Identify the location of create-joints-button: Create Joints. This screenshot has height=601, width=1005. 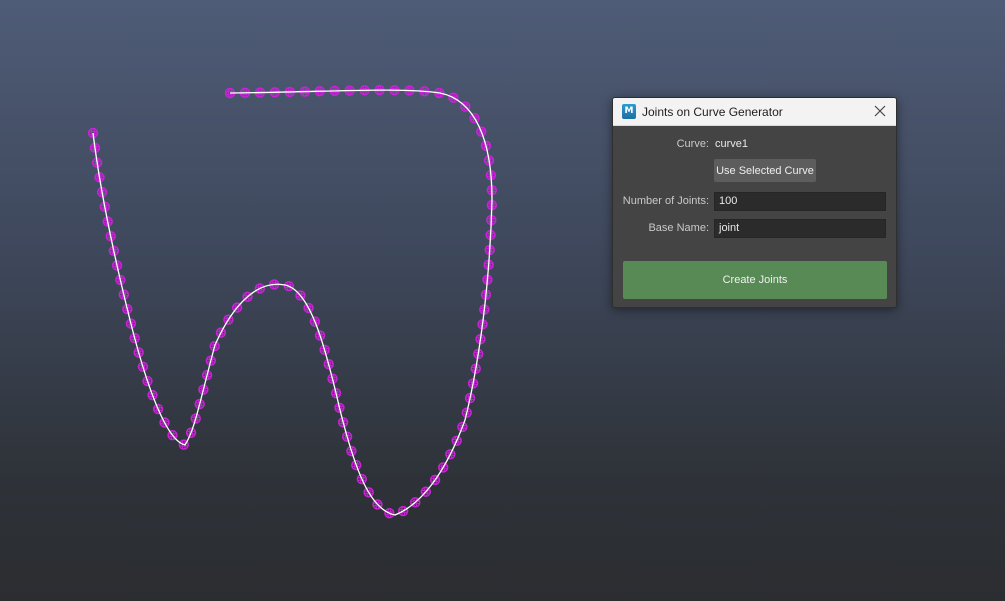
(755, 280).